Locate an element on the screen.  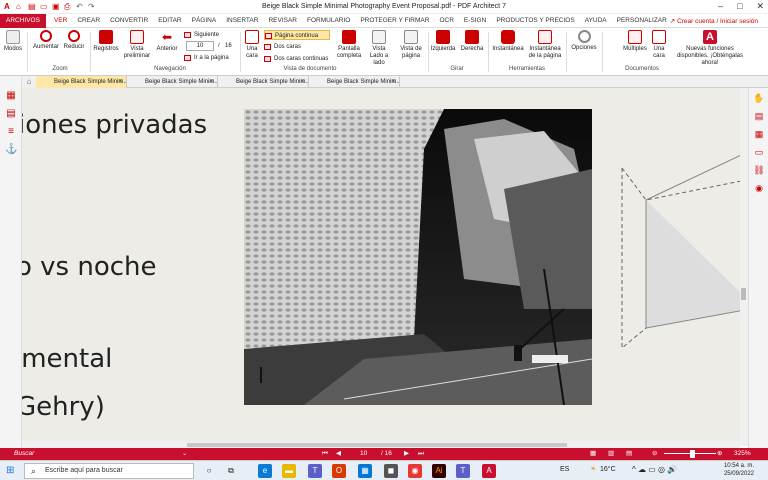
link-icon: ⛓ is located at coordinates (759, 170).